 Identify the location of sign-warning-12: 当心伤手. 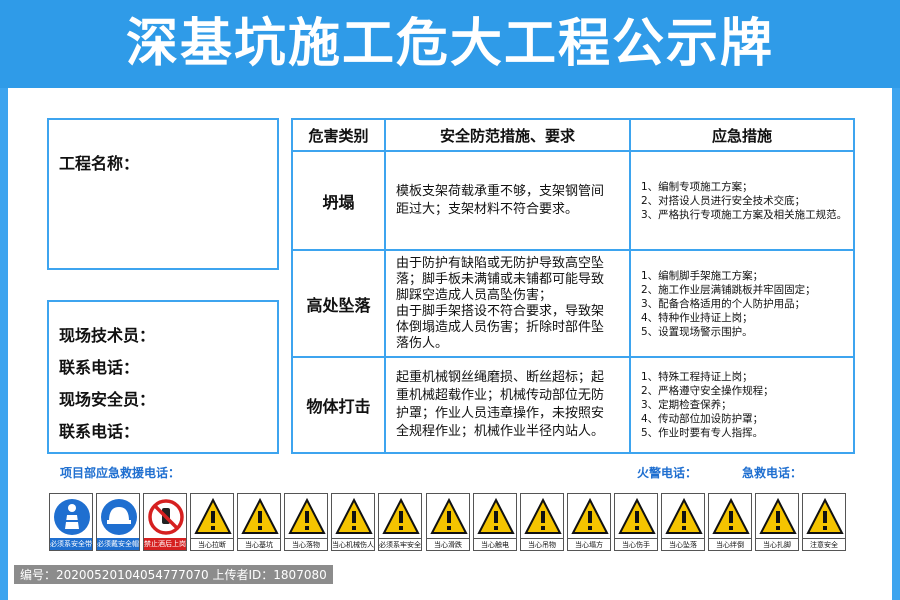
(636, 522).